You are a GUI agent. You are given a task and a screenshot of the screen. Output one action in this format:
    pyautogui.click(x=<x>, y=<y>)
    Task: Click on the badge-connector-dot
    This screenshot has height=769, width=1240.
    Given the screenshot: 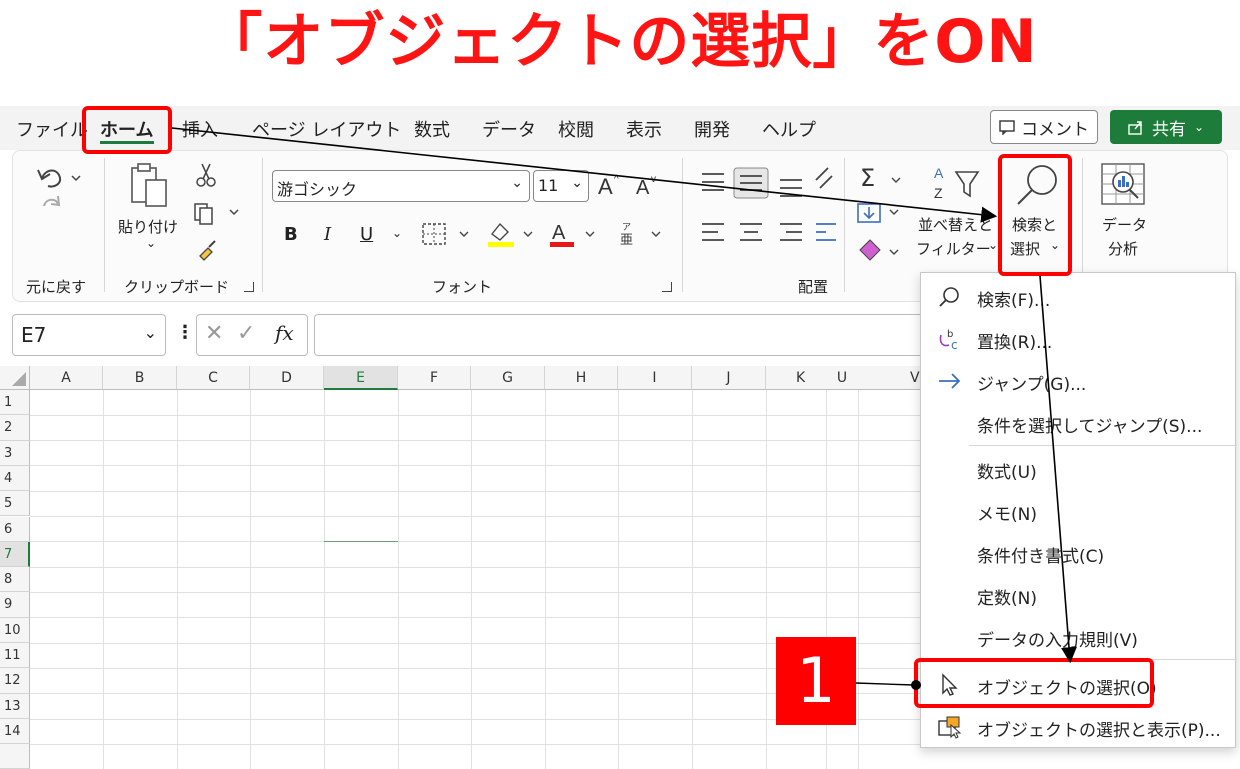 What is the action you would take?
    pyautogui.click(x=916, y=685)
    